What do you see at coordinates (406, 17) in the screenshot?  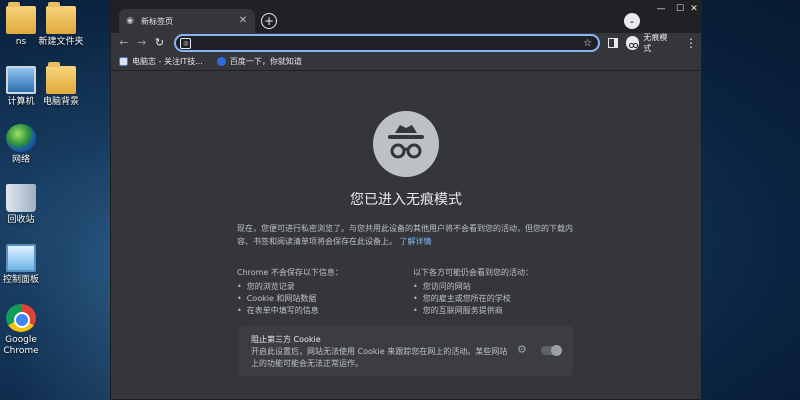 I see `title-bar: ◉ 新标签页 ✕ + ⌄ — ☐ ✕` at bounding box center [406, 17].